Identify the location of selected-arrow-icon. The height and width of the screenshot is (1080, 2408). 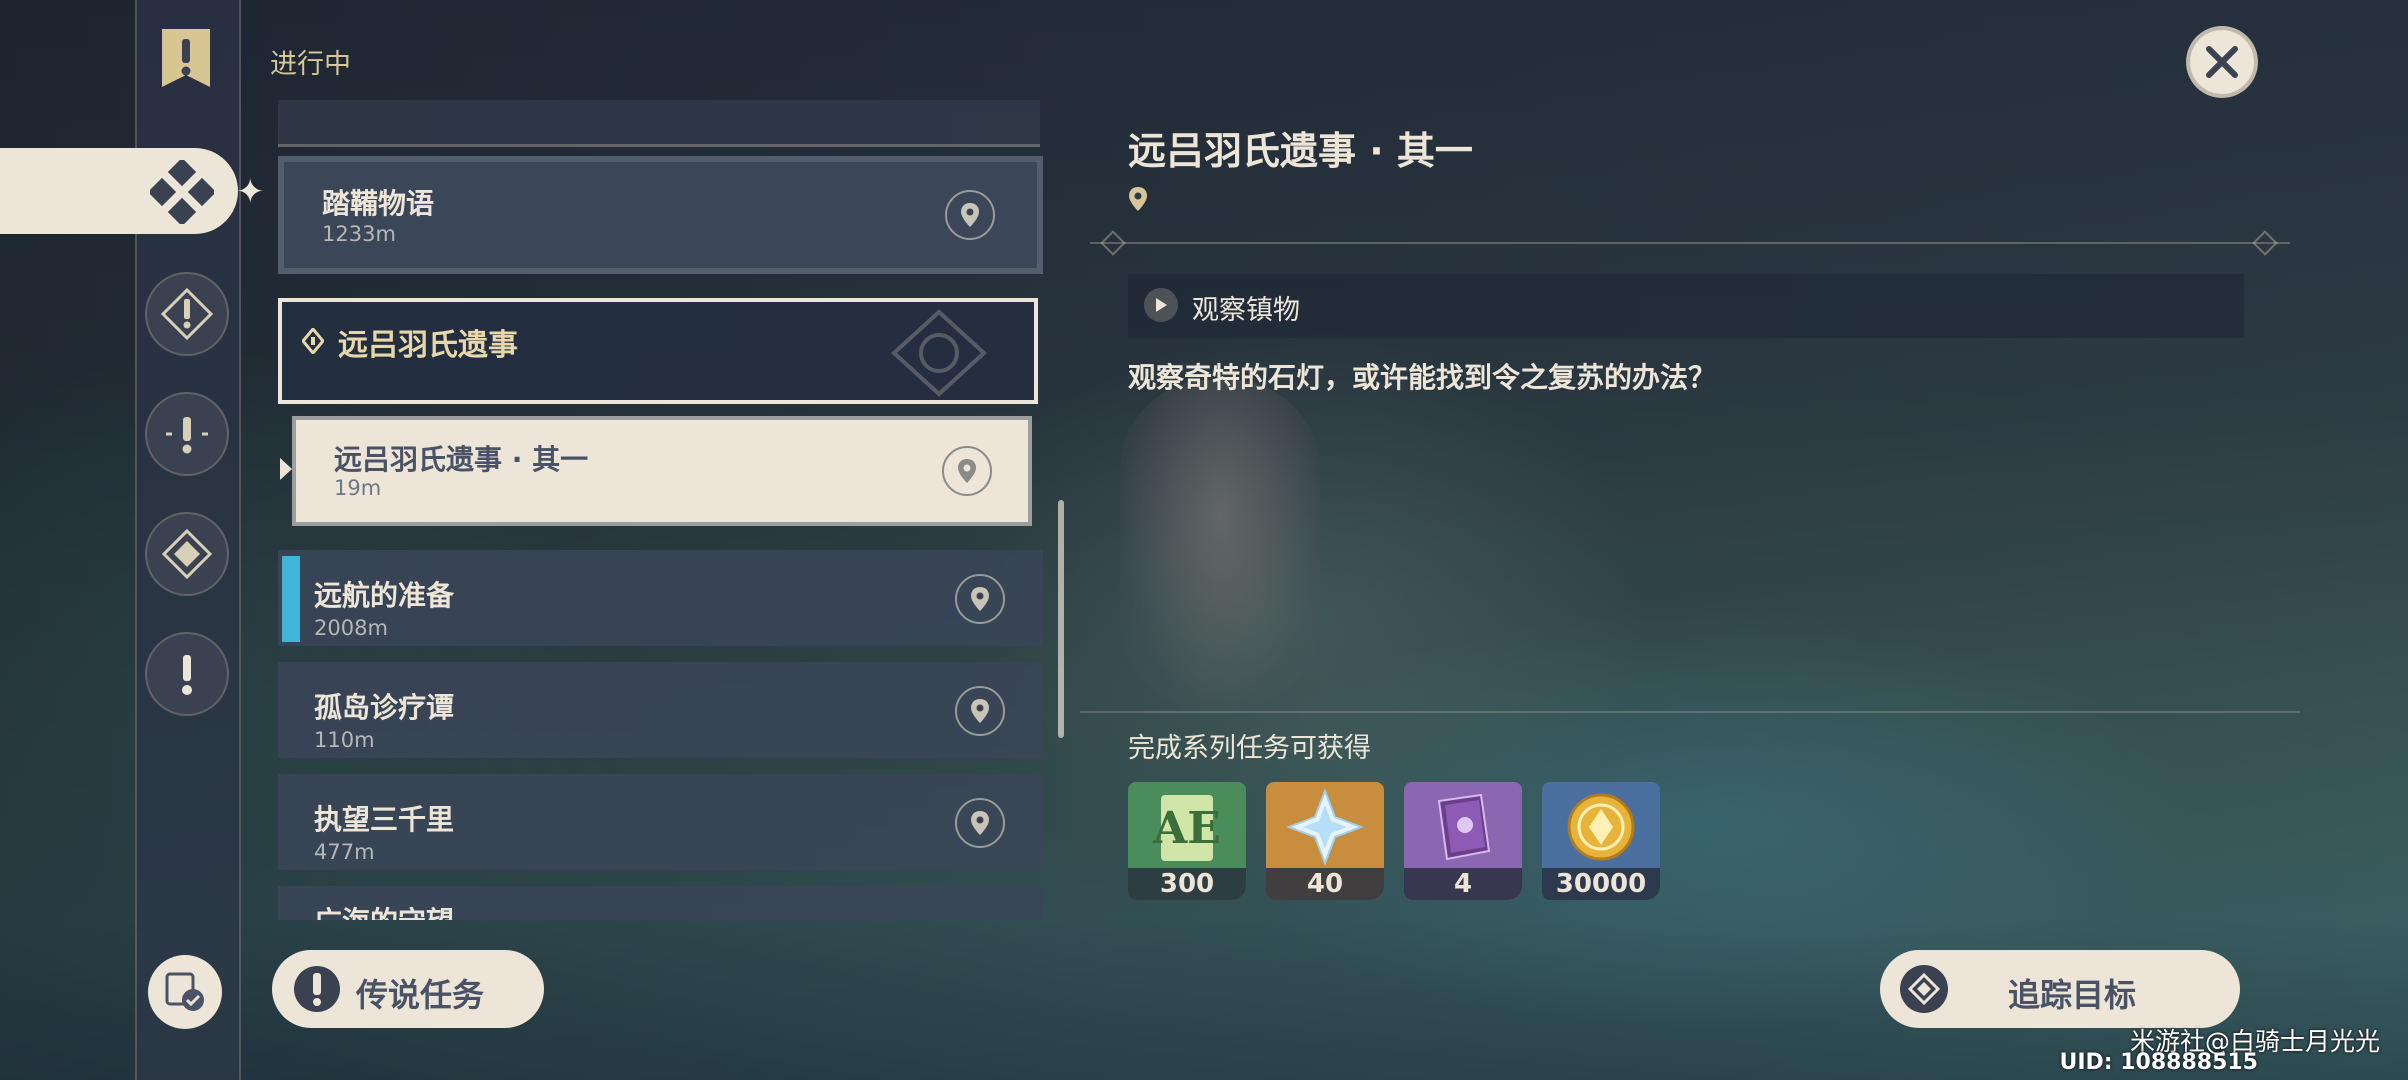
(286, 469).